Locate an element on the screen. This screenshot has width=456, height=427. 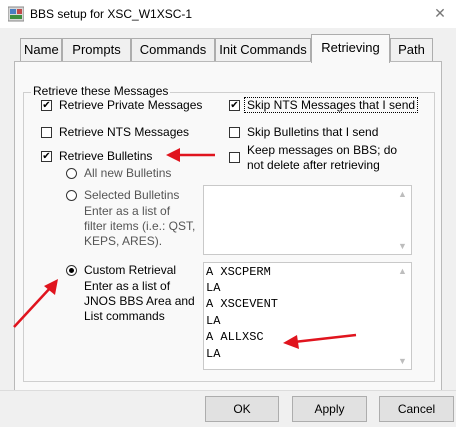
tab-commands: Commands is located at coordinates (173, 50).